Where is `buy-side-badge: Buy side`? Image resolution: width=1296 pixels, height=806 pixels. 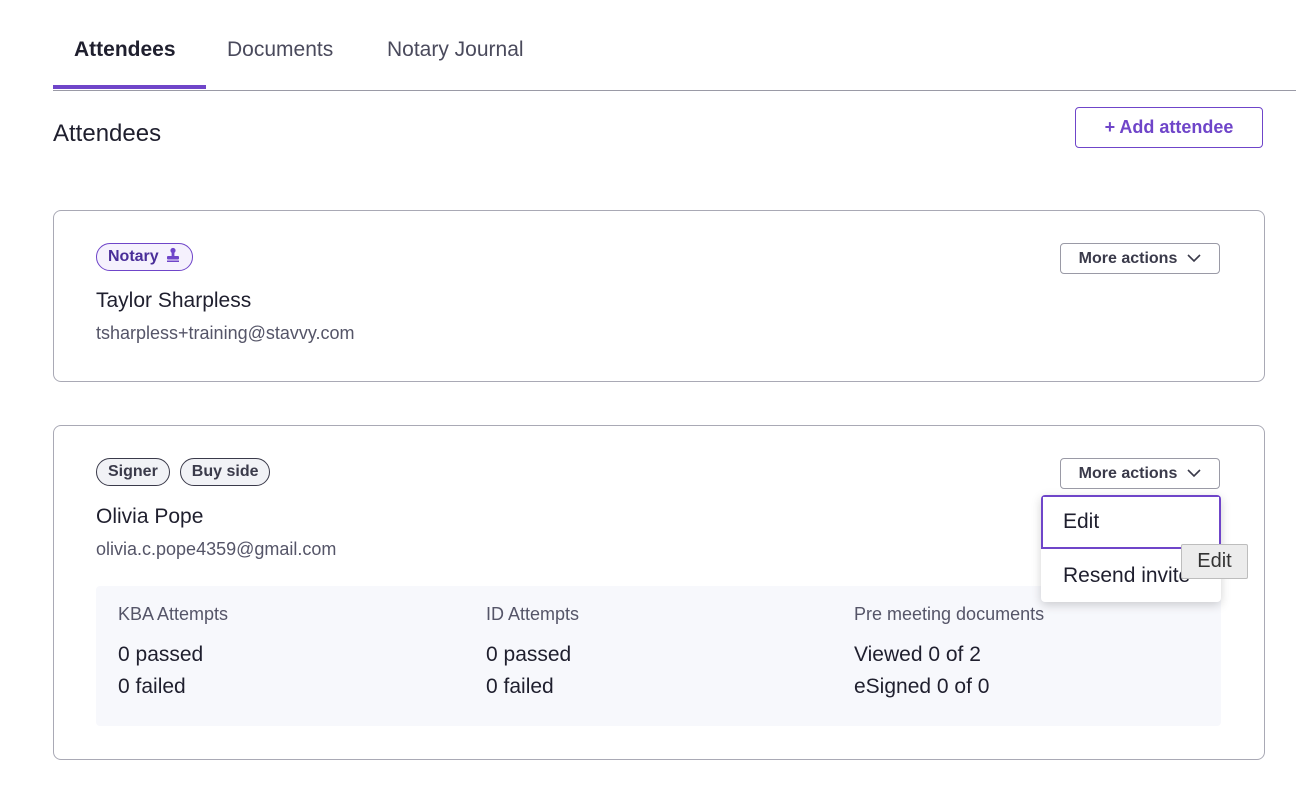 buy-side-badge: Buy side is located at coordinates (225, 472).